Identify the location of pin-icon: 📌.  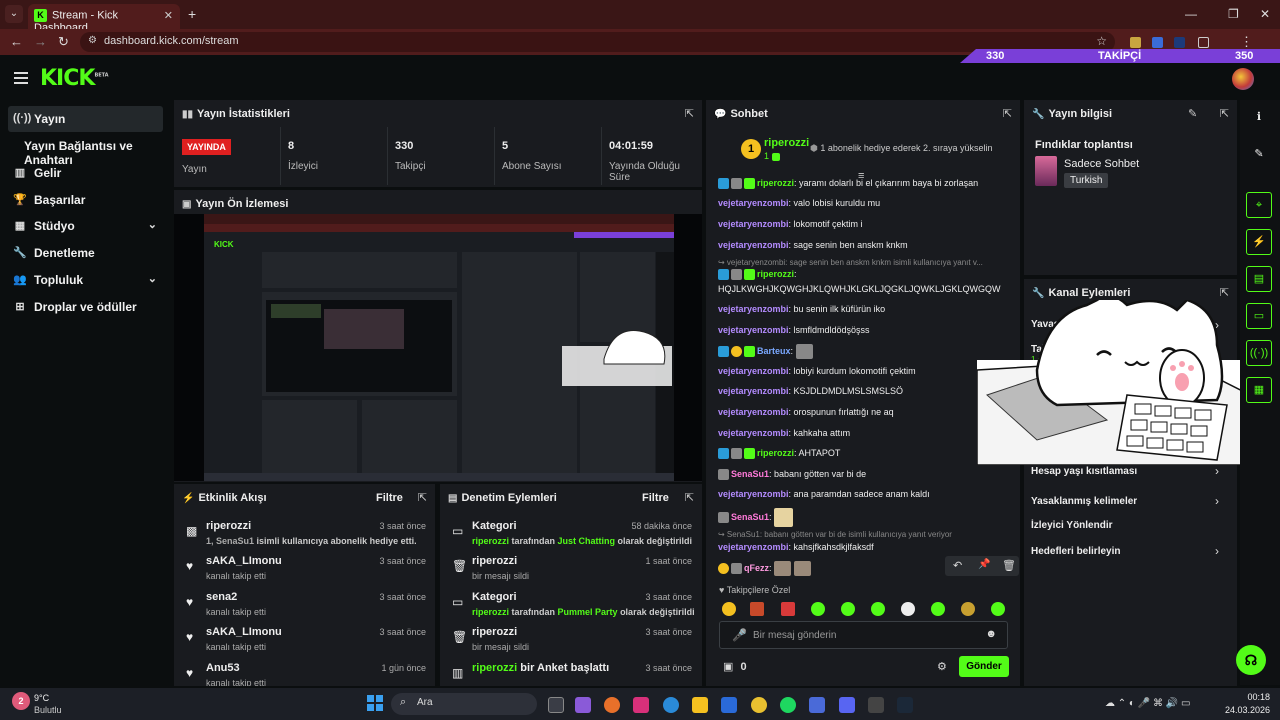
(984, 564).